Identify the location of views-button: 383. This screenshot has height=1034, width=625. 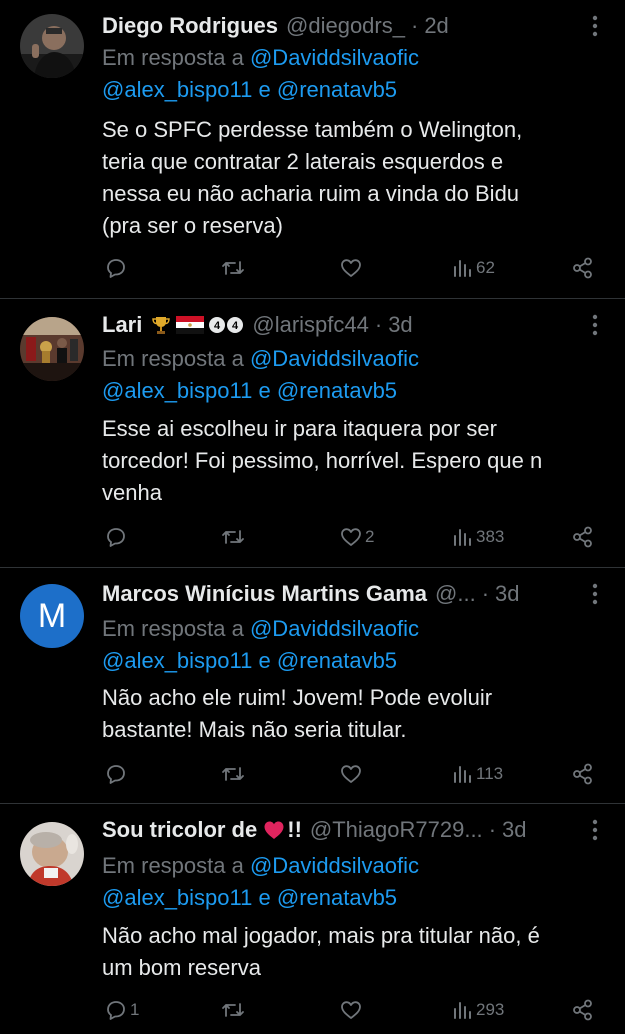
(478, 537).